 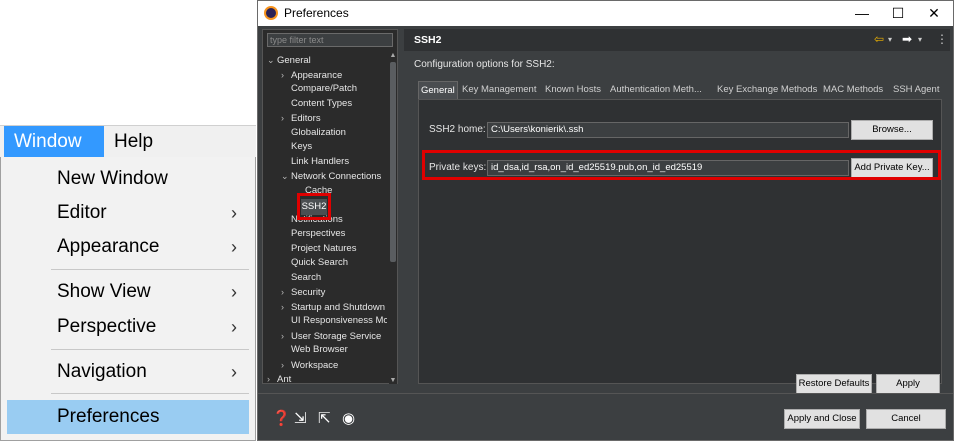 I want to click on menu-item-perspective: Perspective ›, so click(x=128, y=327).